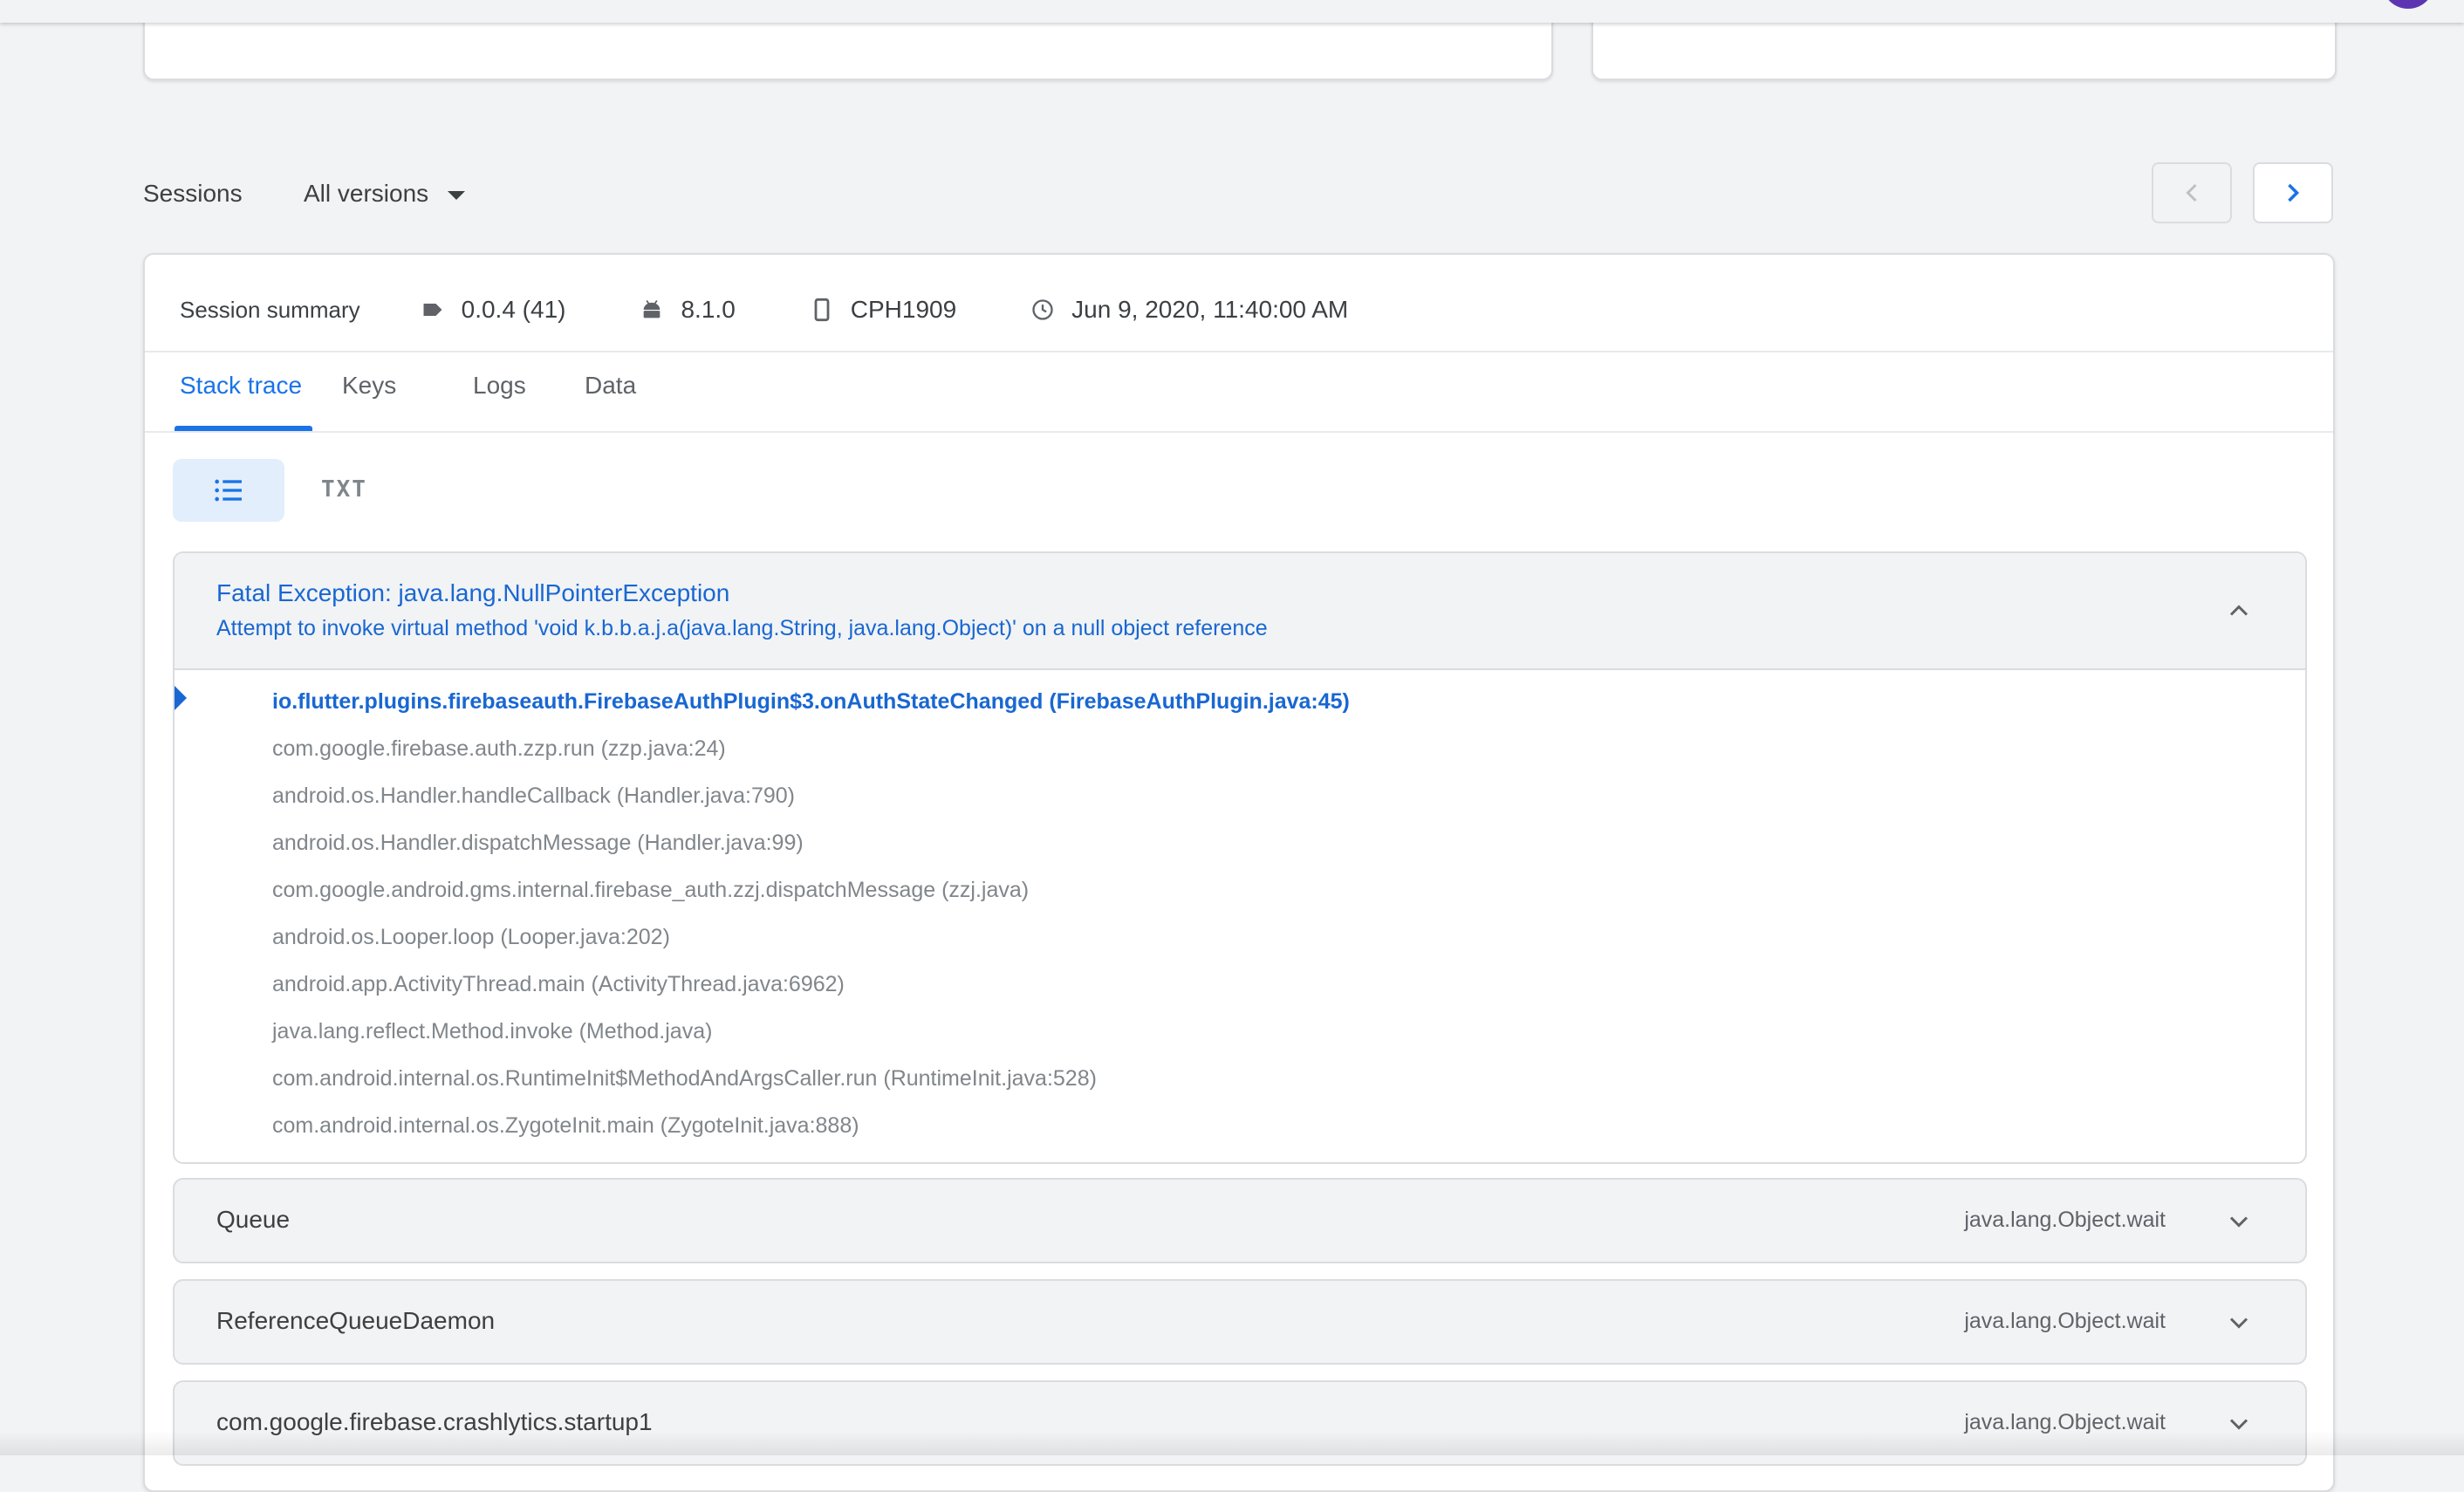  Describe the element at coordinates (708, 309) in the screenshot. I see `os-version-value: 8.1.0` at that location.